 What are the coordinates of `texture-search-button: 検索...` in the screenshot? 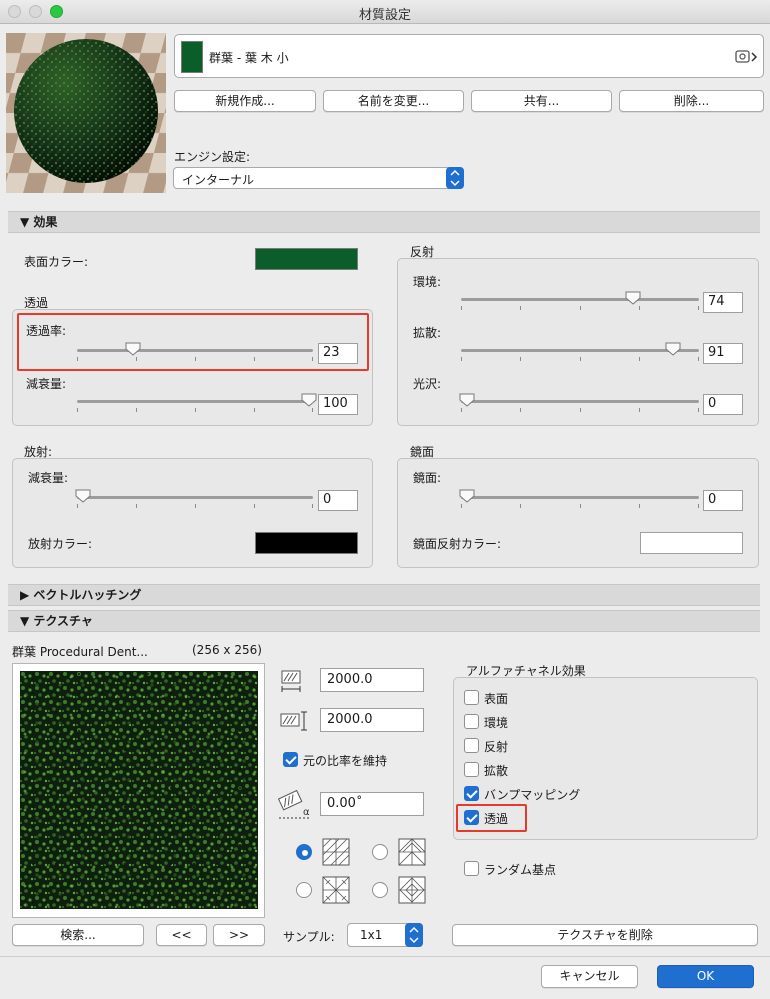 It's located at (78, 935).